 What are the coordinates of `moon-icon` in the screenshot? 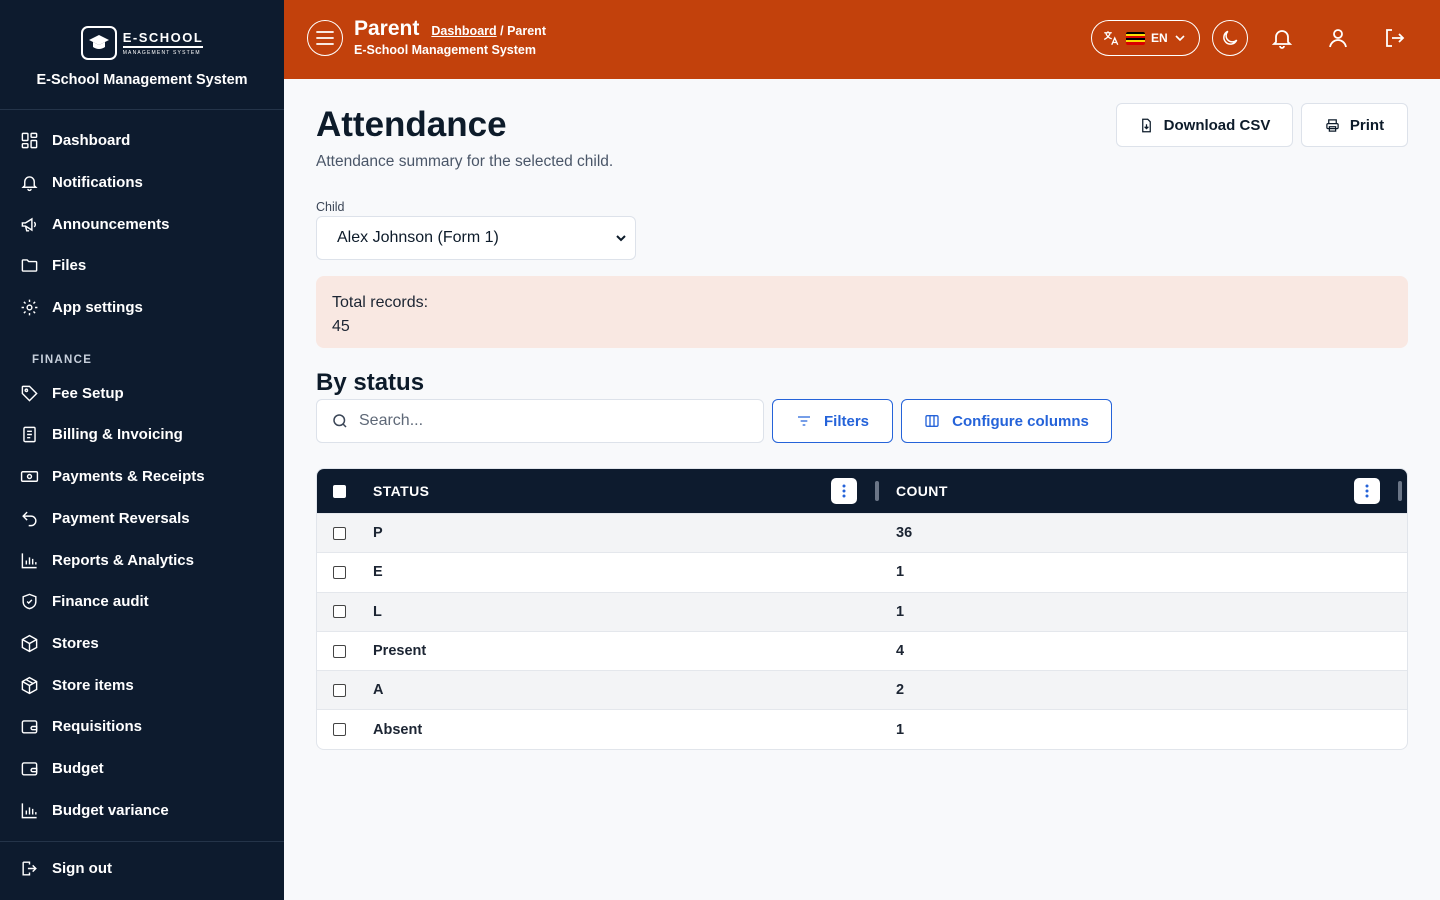 It's located at (1230, 37).